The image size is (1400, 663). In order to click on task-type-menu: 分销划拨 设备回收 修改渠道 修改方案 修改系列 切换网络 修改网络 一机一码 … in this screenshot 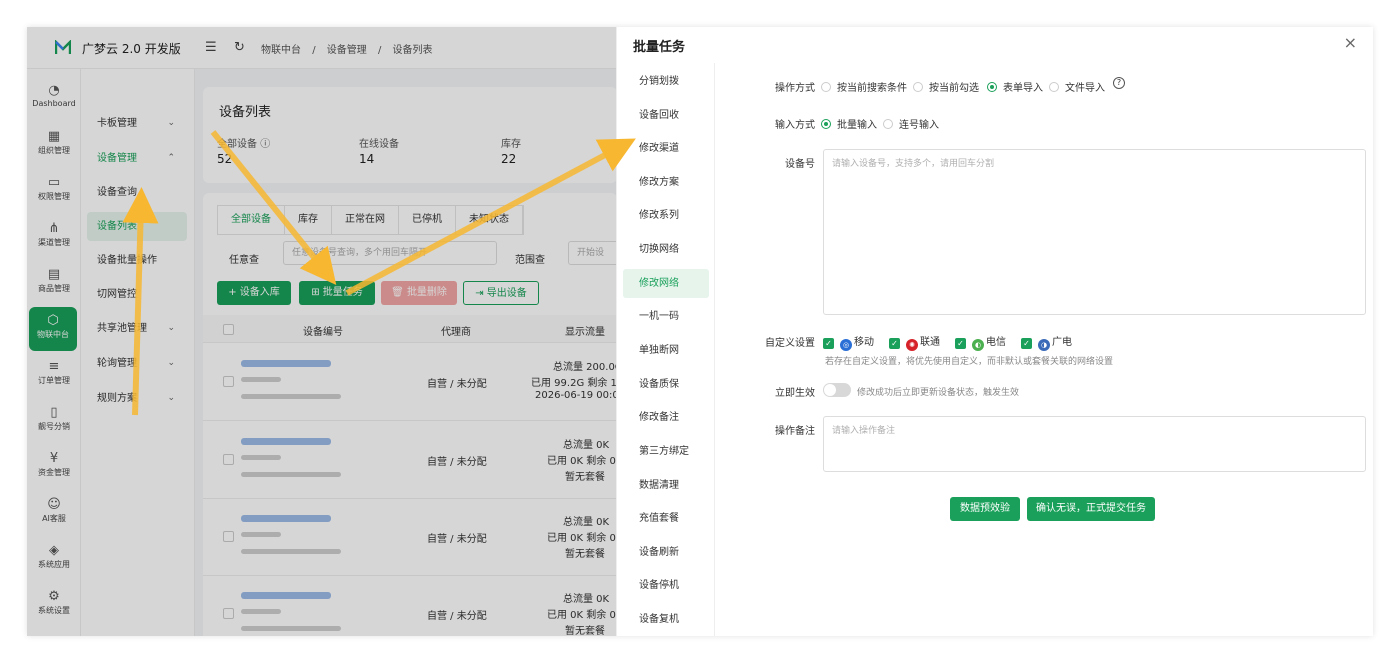, I will do `click(666, 349)`.